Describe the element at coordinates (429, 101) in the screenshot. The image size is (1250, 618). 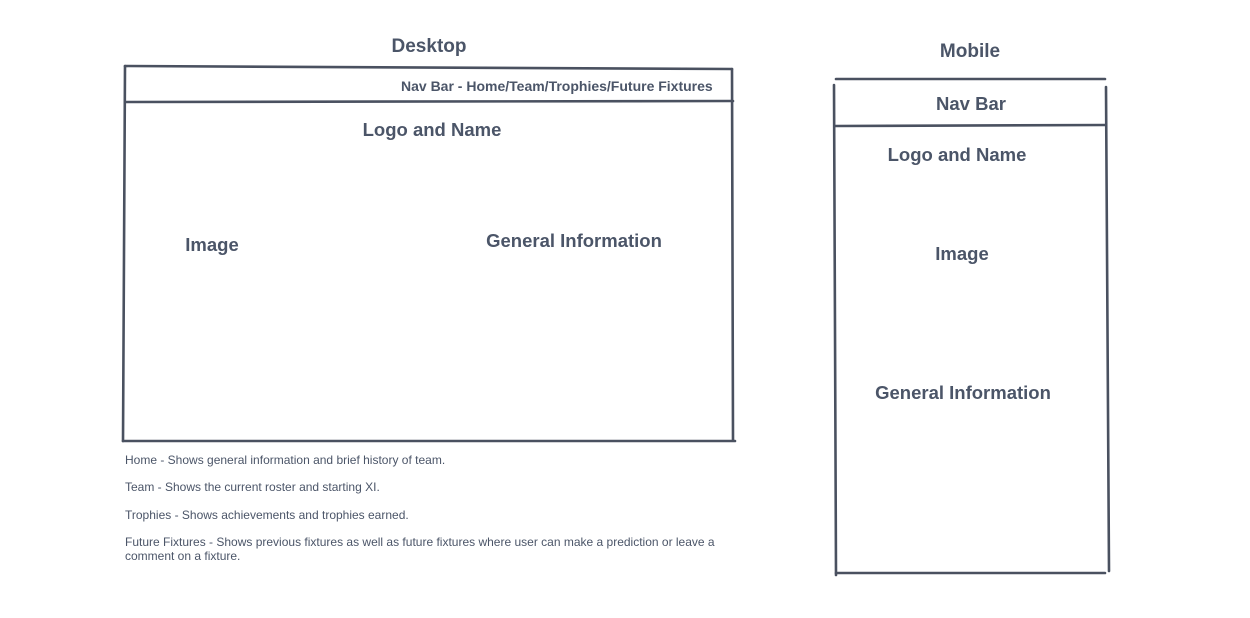
I see `desktop-navbar-divider` at that location.